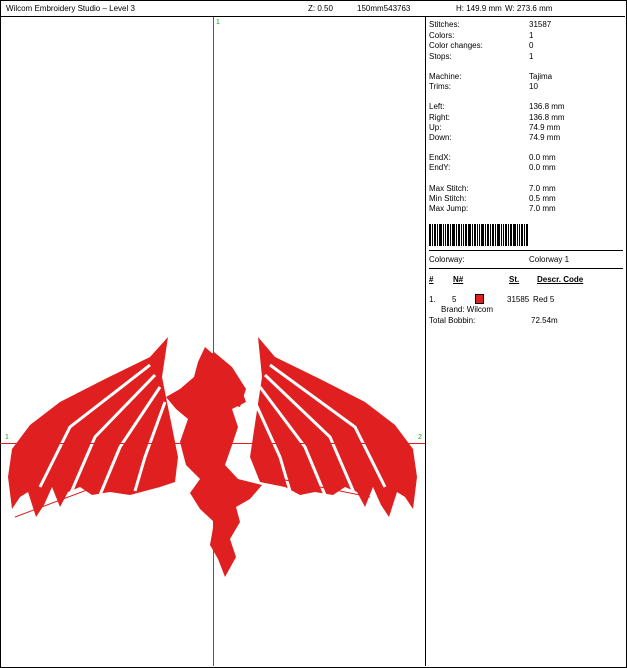 The height and width of the screenshot is (668, 627). I want to click on total-bobbin-value: 72.54m, so click(544, 320).